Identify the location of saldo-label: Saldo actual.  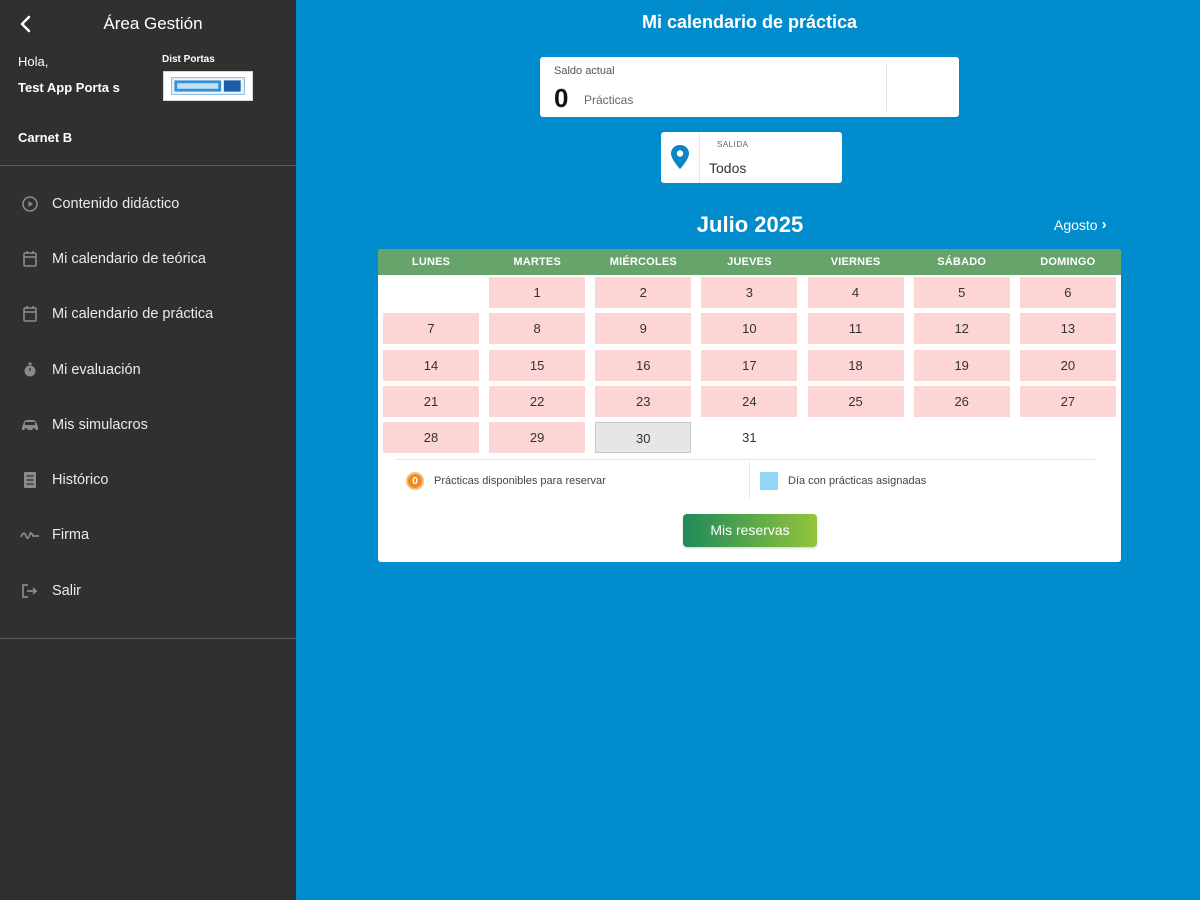
(584, 71).